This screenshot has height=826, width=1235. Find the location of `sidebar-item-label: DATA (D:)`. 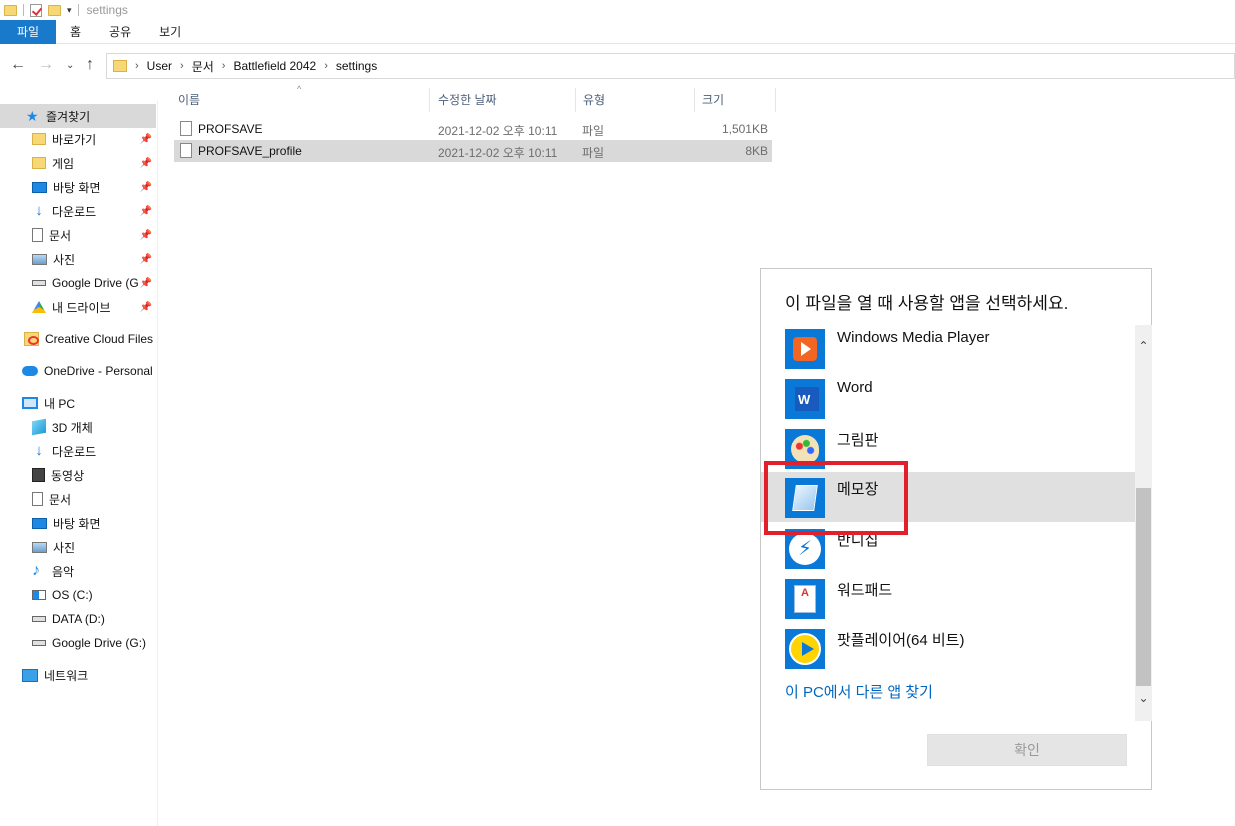

sidebar-item-label: DATA (D:) is located at coordinates (78, 619).